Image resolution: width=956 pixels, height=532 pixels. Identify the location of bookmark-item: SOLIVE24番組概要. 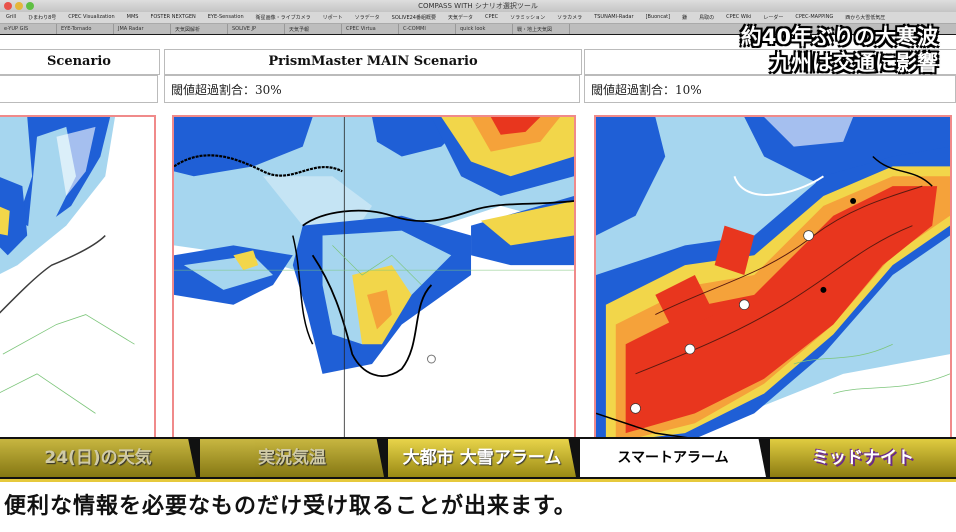
(414, 17).